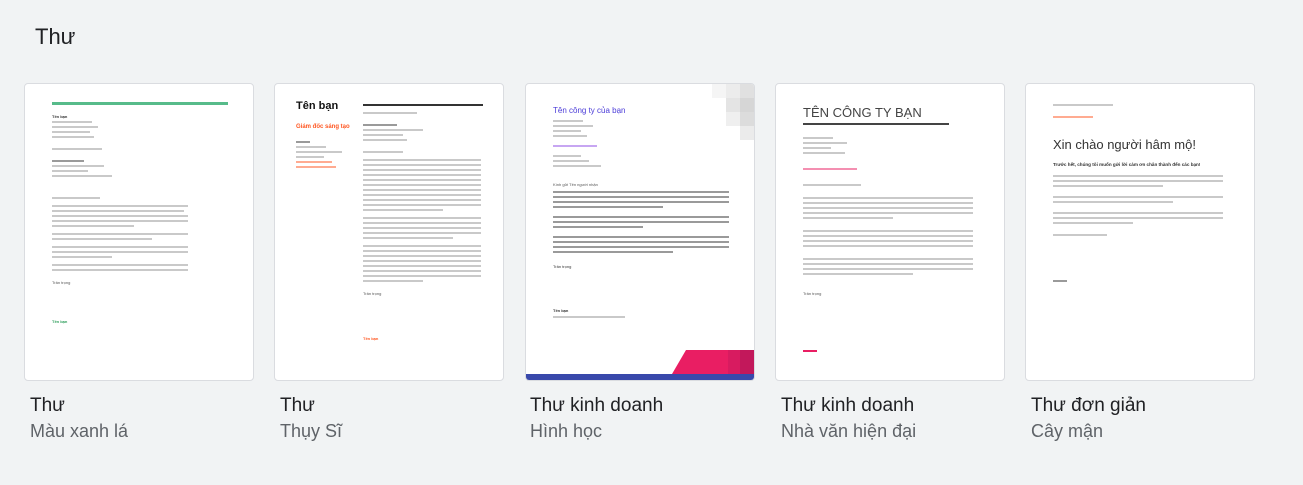 The width and height of the screenshot is (1303, 485). I want to click on template-preview: TÊN CÔNG TY BẠN Trân trọng, so click(890, 232).